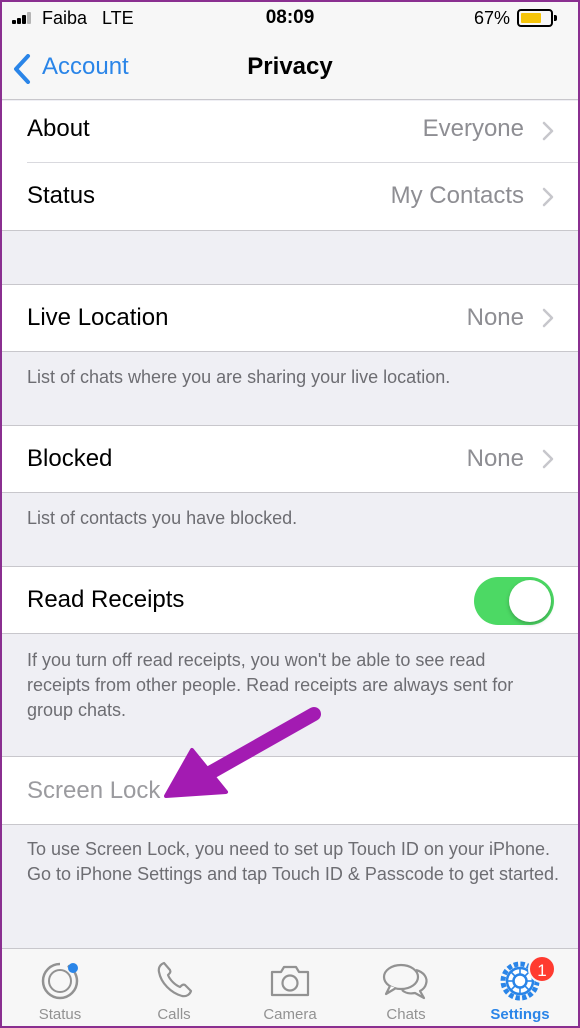 The width and height of the screenshot is (580, 1028). What do you see at coordinates (60, 981) in the screenshot?
I see `status-icon` at bounding box center [60, 981].